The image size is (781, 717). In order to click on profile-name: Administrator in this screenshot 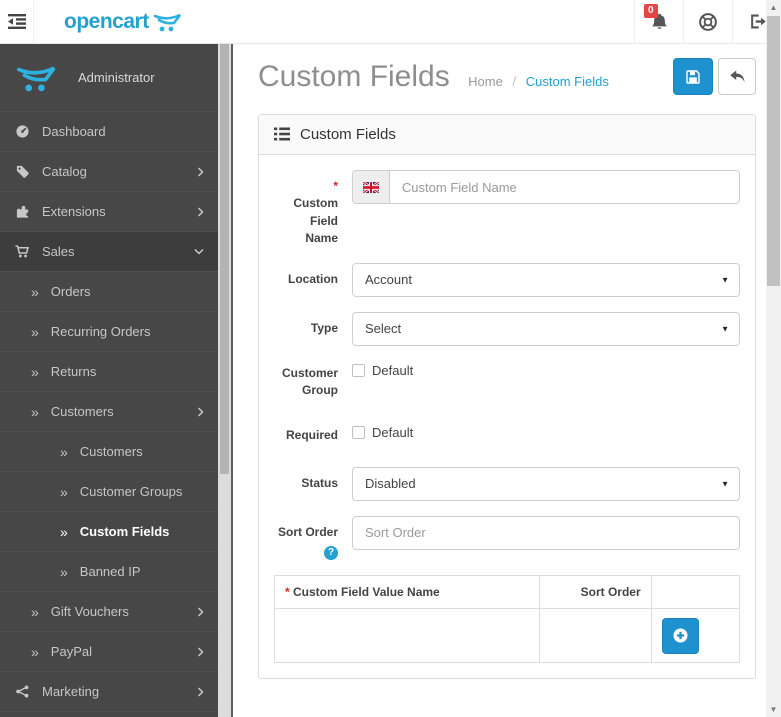, I will do `click(116, 77)`.